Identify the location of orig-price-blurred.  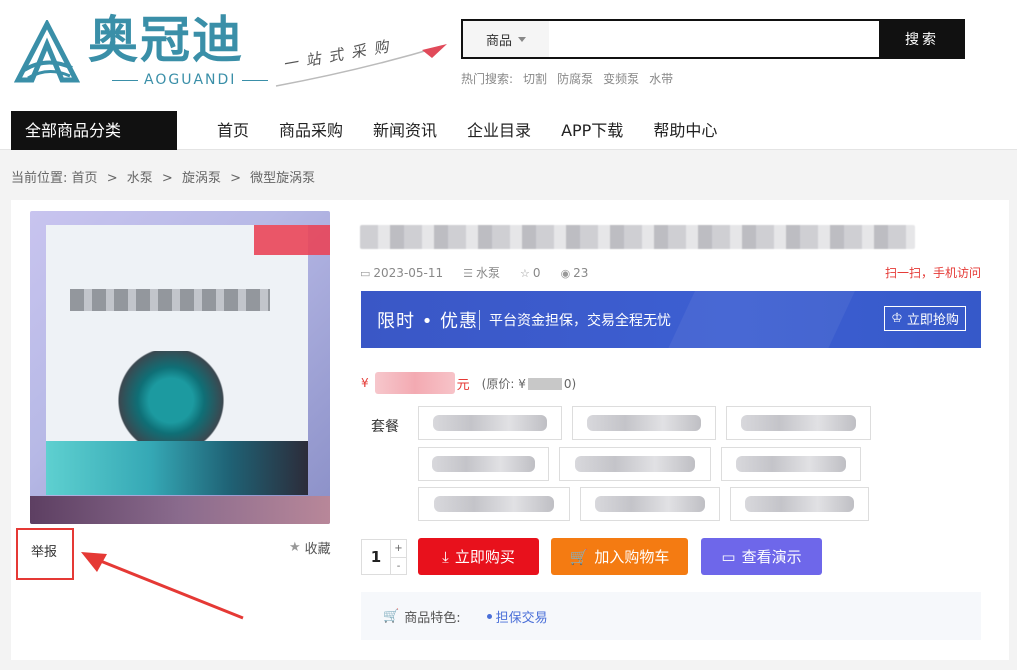
(544, 384).